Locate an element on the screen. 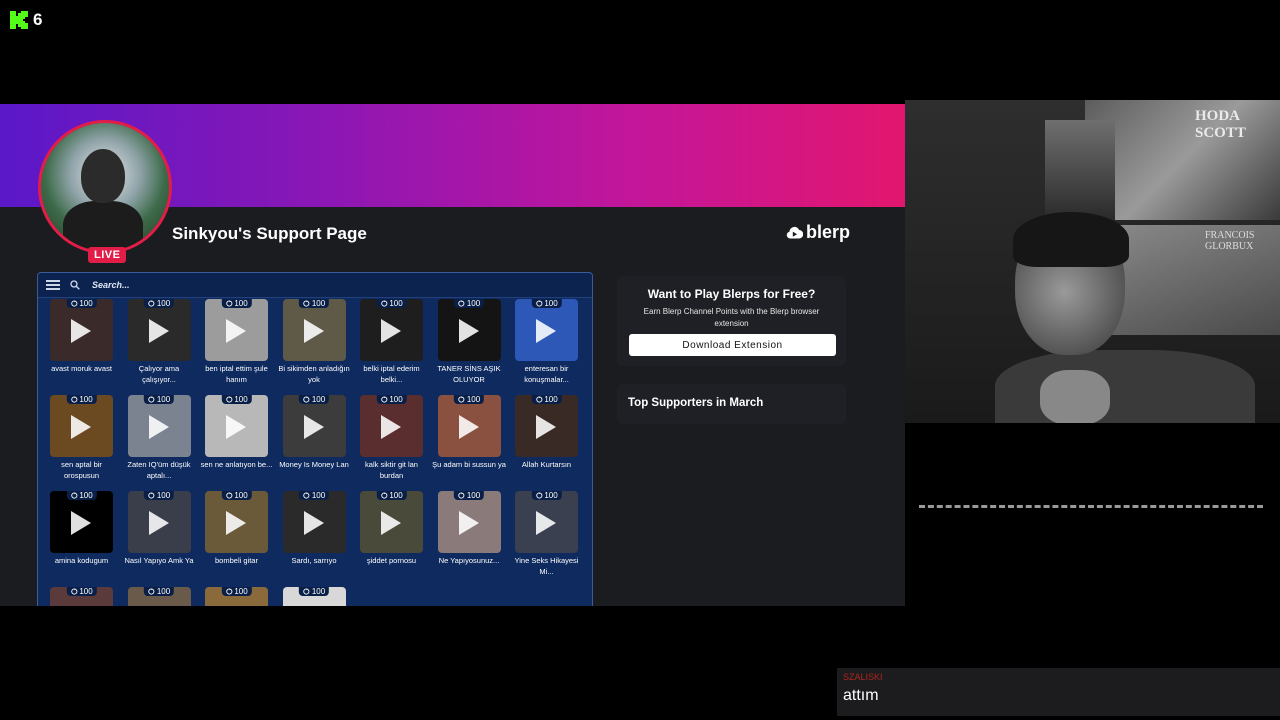 Image resolution: width=1280 pixels, height=720 pixels. sound-tile: 100 Bi sikimden anladığın yok is located at coordinates (314, 342).